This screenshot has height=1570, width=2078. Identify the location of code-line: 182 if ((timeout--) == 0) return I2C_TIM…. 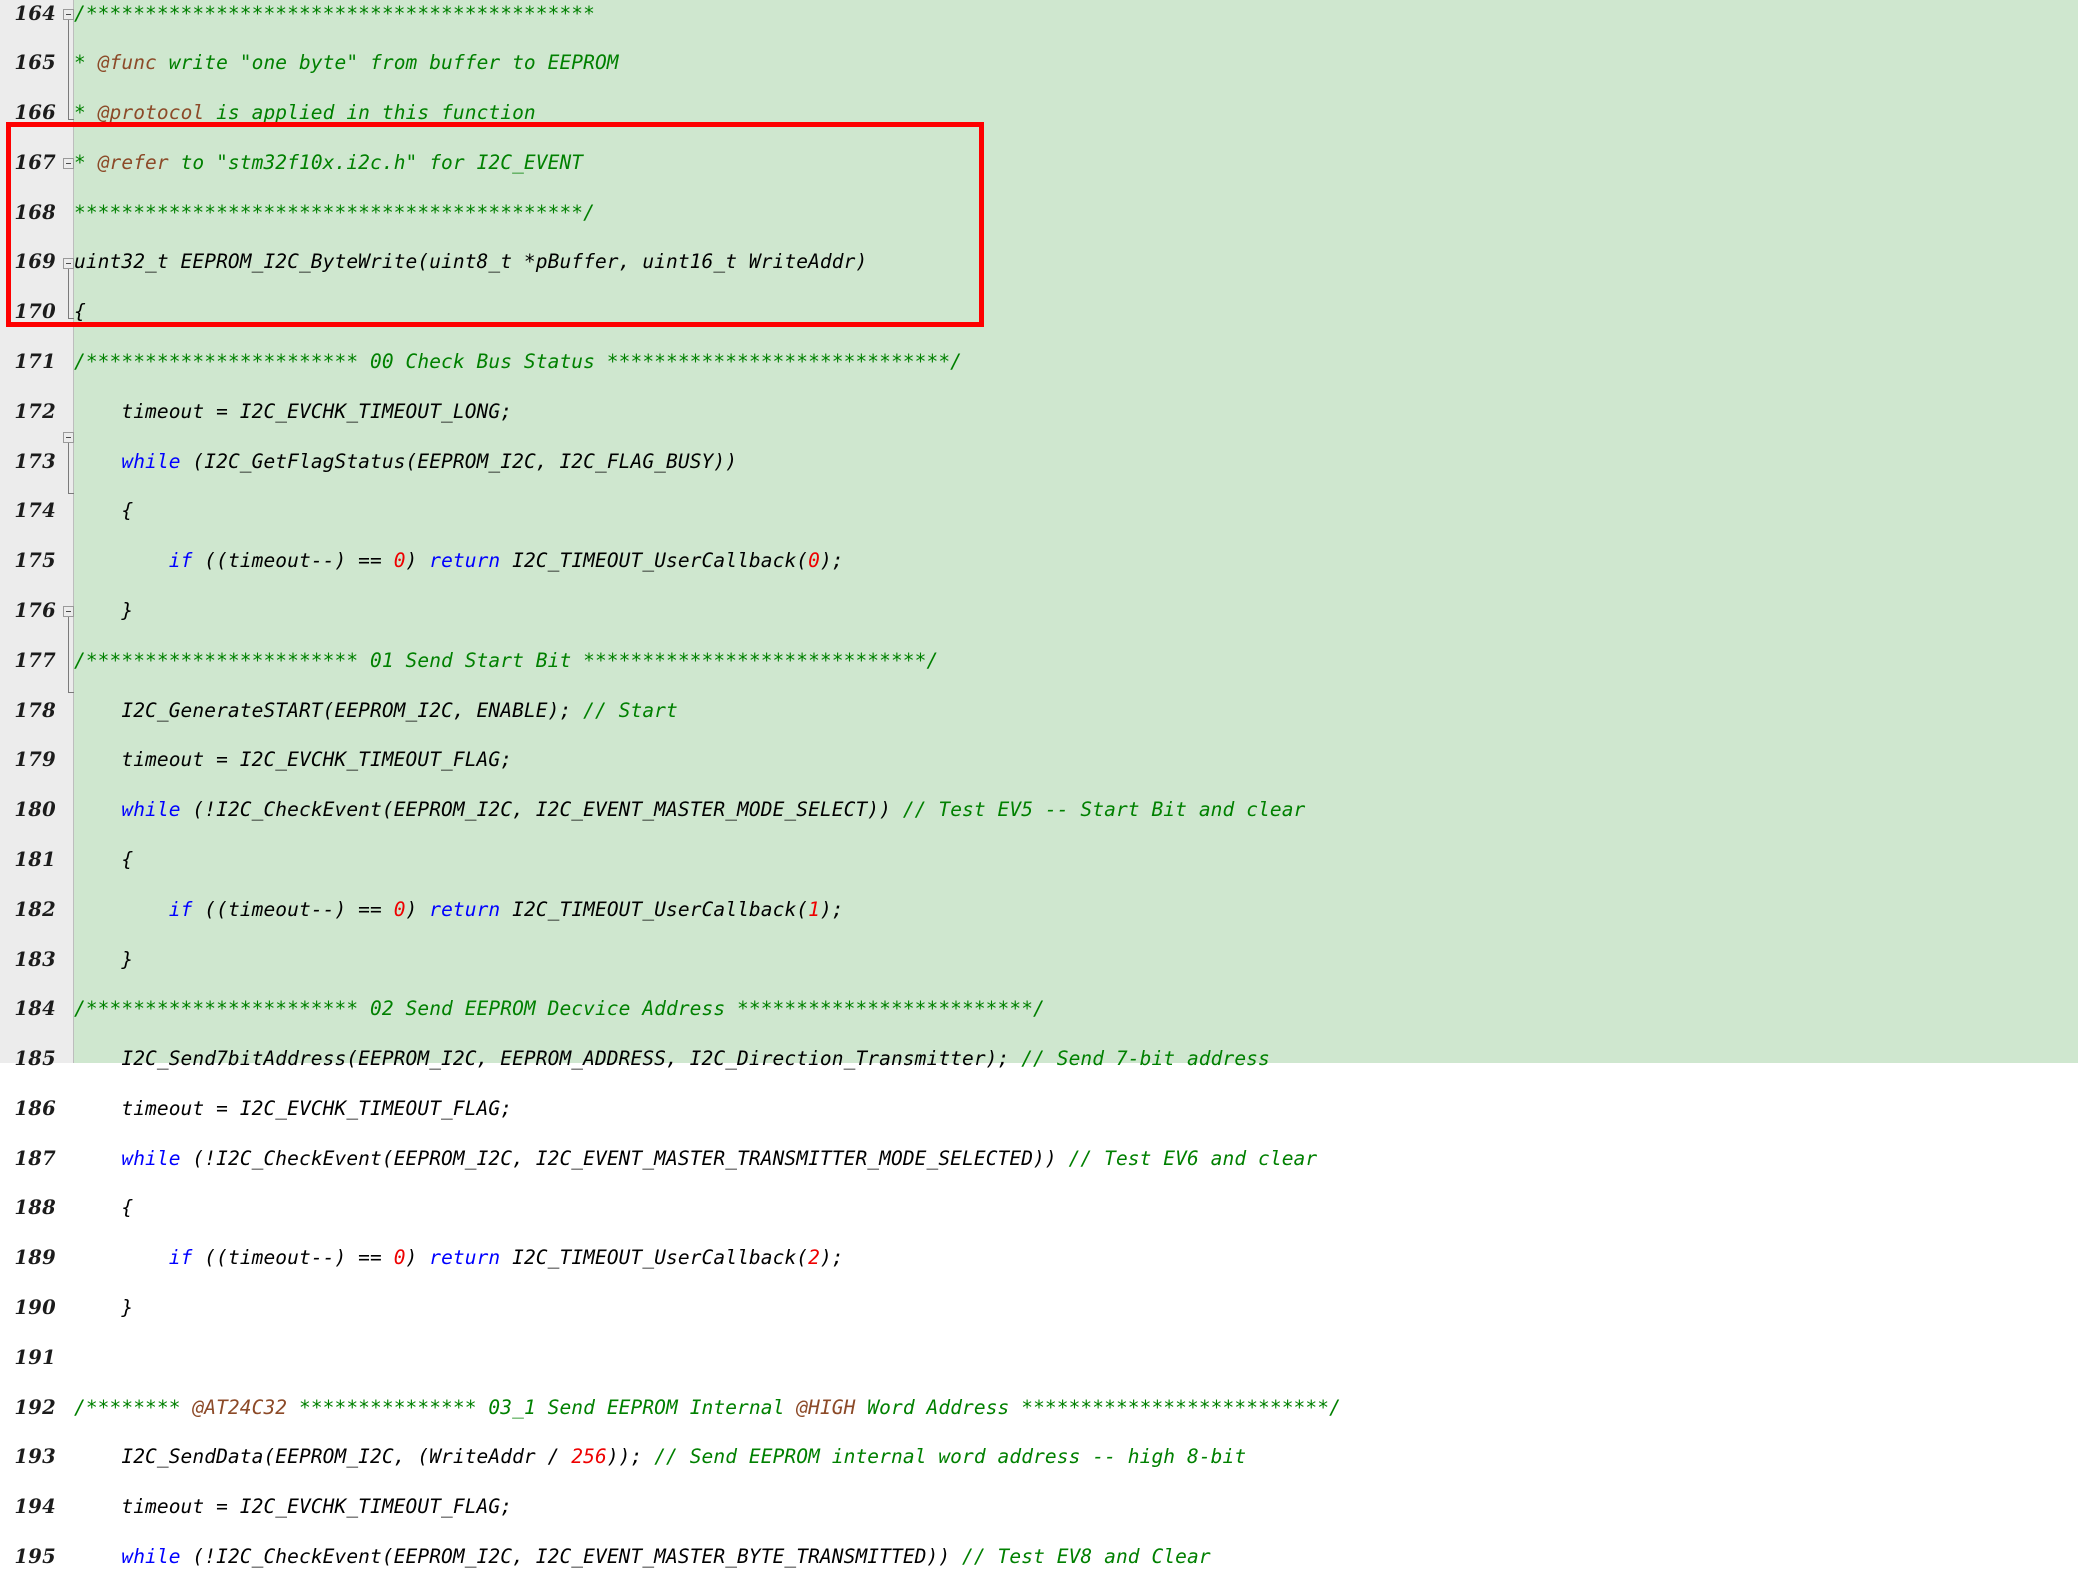
(1039, 910).